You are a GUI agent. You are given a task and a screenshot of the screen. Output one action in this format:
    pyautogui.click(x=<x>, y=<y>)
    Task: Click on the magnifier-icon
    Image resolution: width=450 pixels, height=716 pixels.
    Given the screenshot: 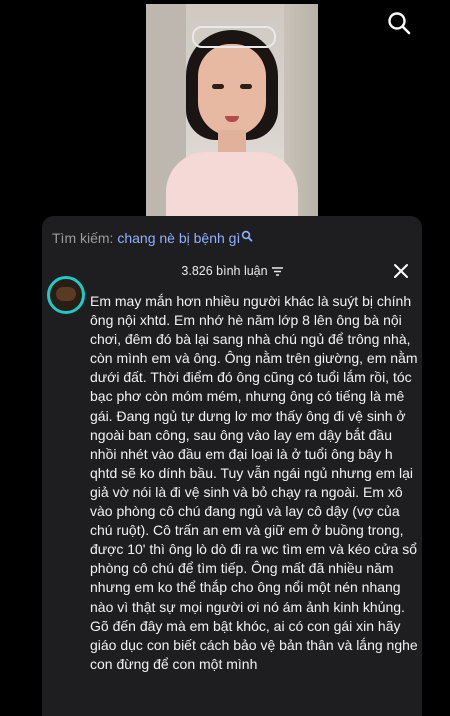 What is the action you would take?
    pyautogui.click(x=247, y=238)
    